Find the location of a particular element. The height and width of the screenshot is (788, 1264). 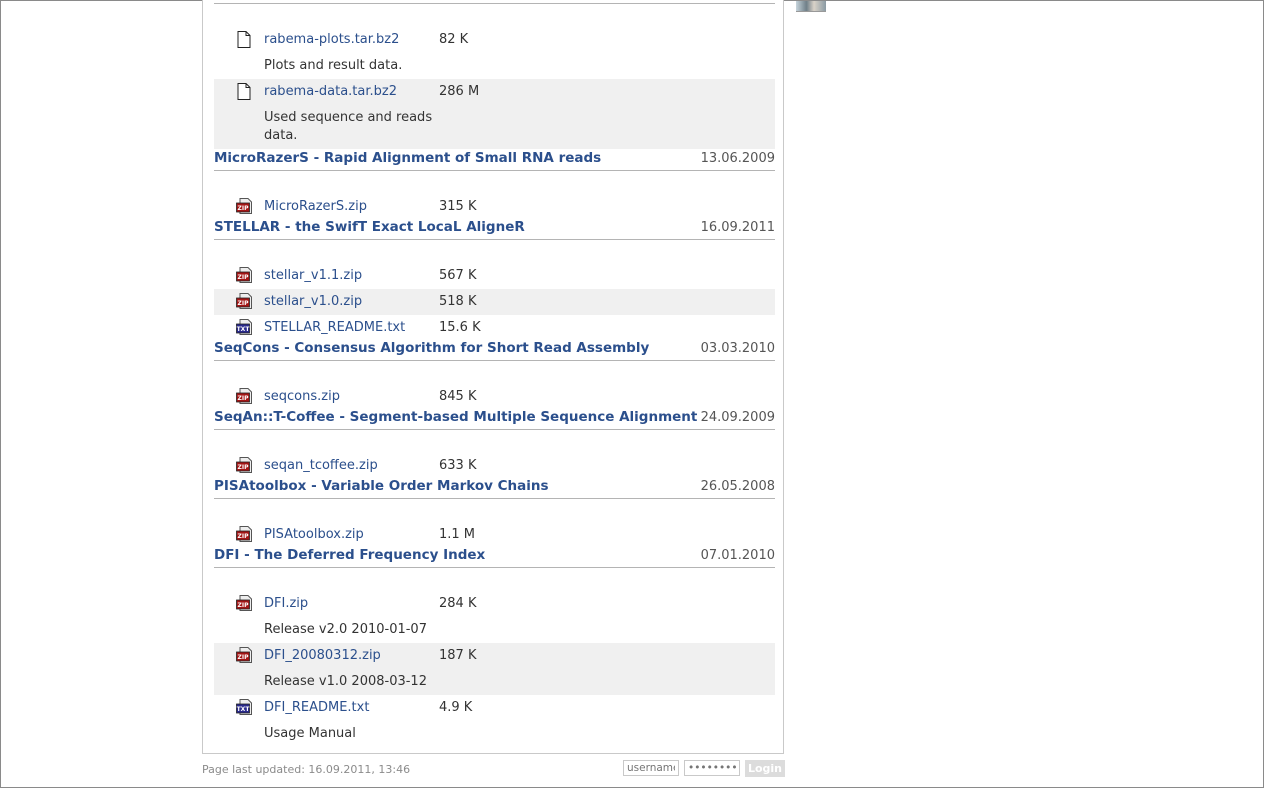

section-date: 13.06.2009 is located at coordinates (737, 158).